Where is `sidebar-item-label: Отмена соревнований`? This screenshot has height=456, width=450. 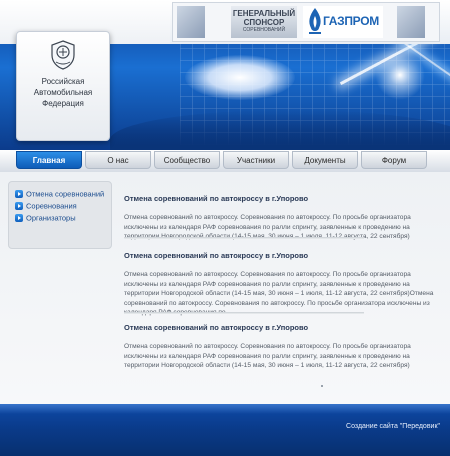
sidebar-item-label: Отмена соревнований is located at coordinates (65, 194).